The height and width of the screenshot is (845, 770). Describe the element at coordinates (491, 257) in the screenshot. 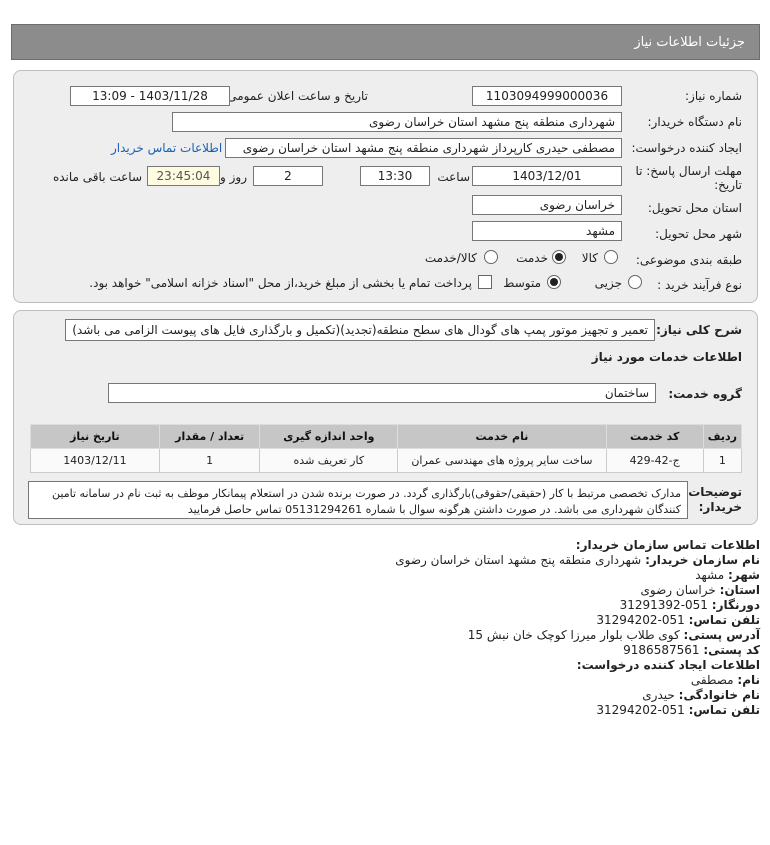

I see `category-radio-goods-service` at that location.